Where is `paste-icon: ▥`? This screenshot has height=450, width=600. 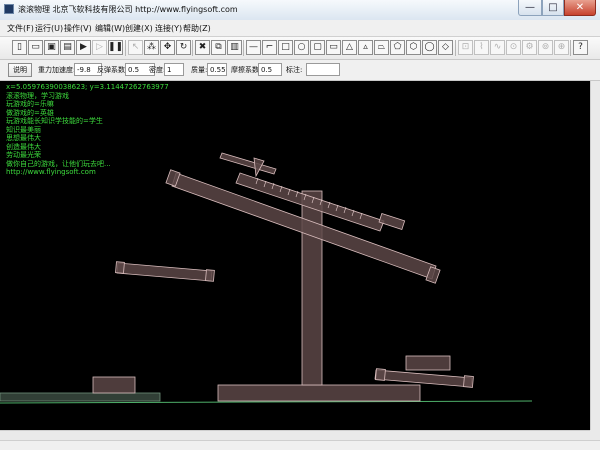 paste-icon: ▥ is located at coordinates (234, 47).